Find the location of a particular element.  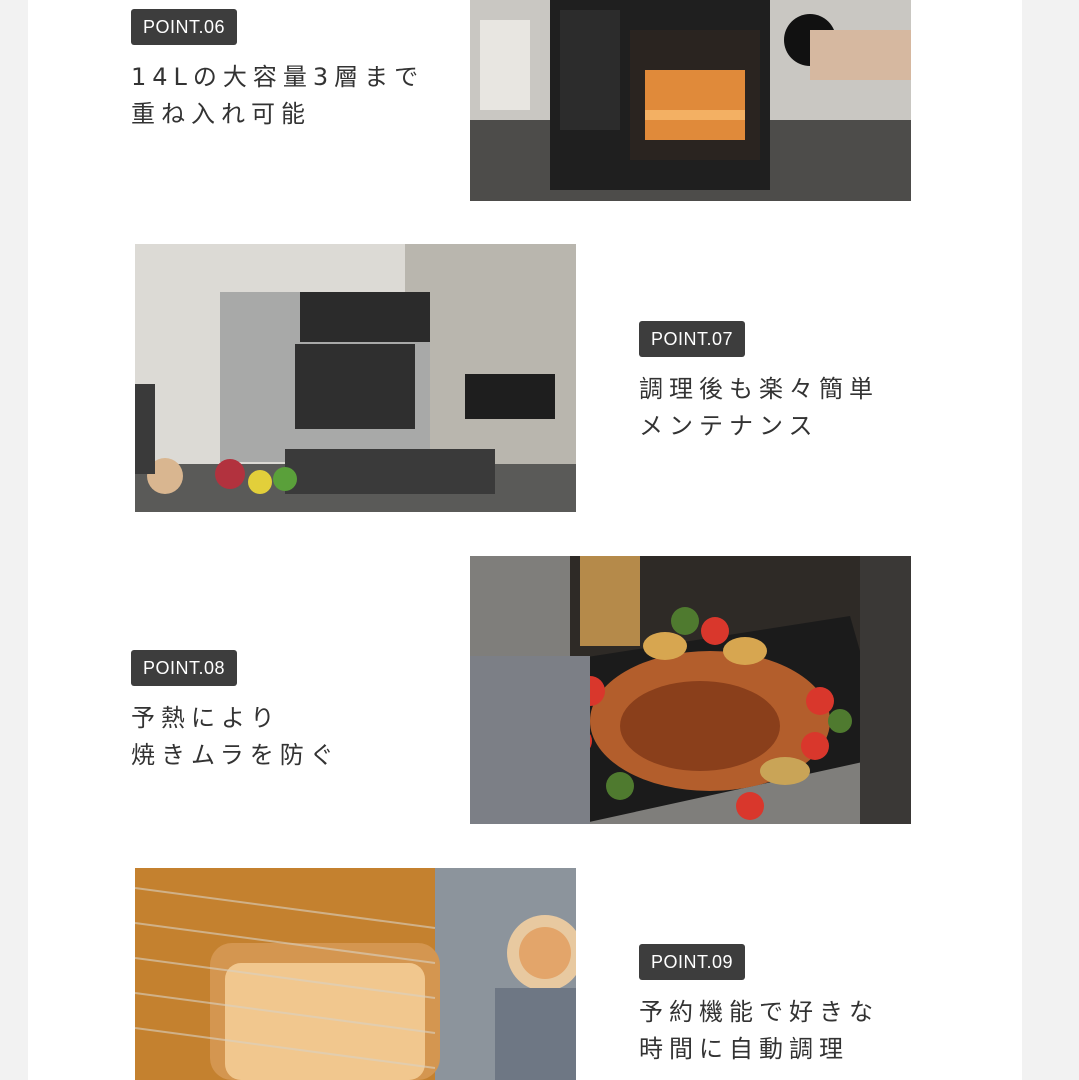

point-08-heading: 予熱により 焼きムラを防ぐ is located at coordinates (235, 737).